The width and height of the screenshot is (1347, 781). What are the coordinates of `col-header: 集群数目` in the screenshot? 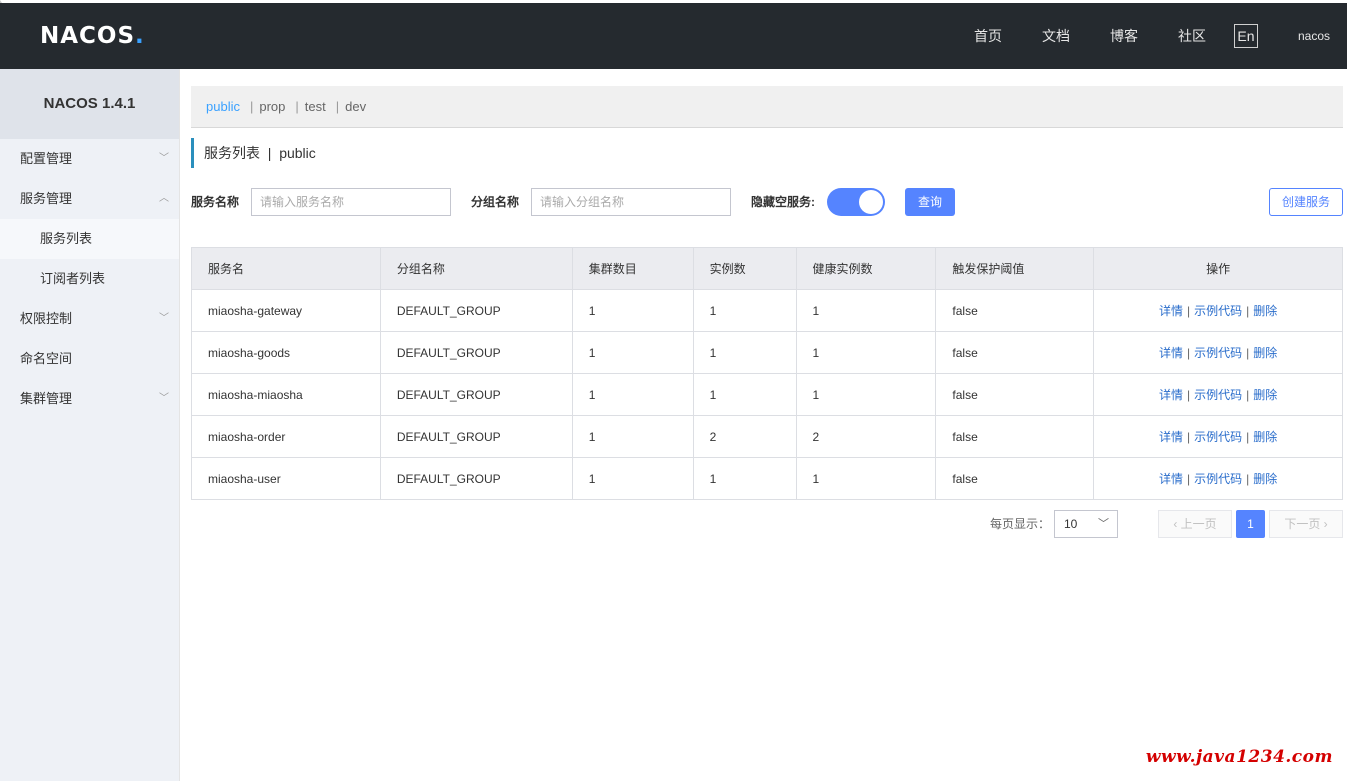 It's located at (632, 268).